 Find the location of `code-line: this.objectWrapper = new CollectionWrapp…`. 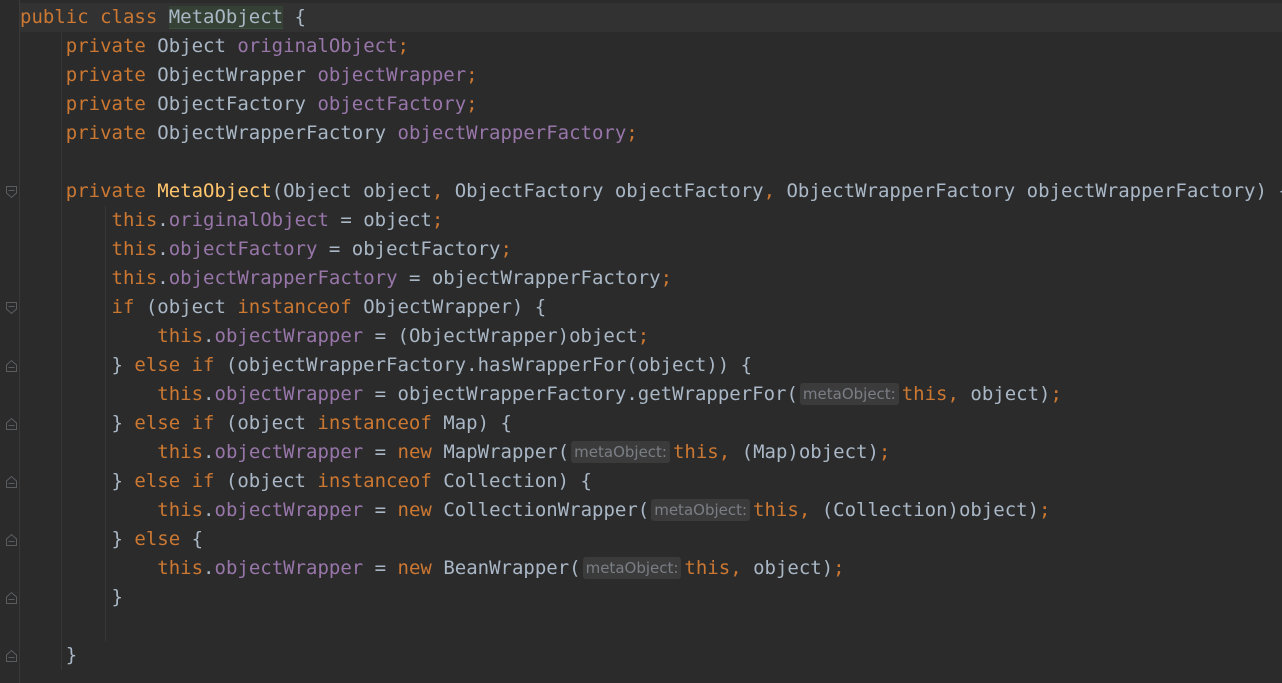

code-line: this.objectWrapper = new CollectionWrapp… is located at coordinates (651, 510).